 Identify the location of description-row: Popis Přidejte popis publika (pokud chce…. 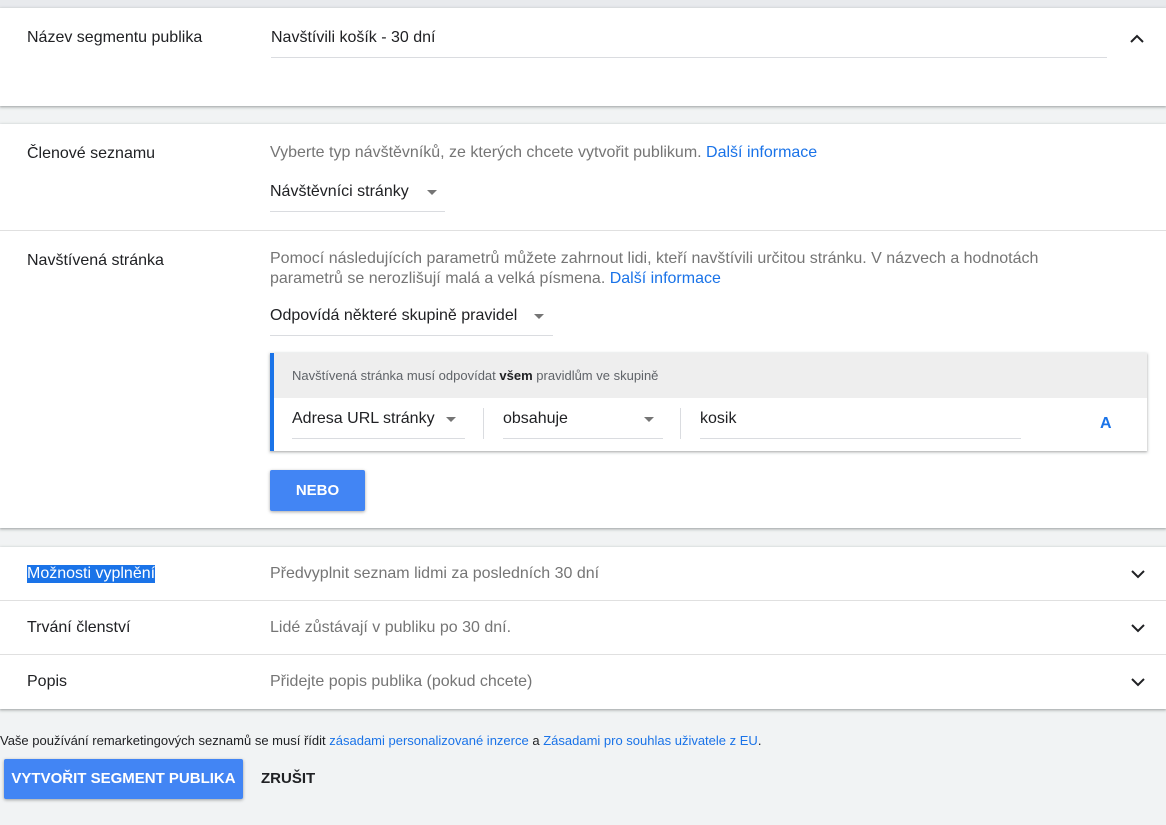
(583, 682).